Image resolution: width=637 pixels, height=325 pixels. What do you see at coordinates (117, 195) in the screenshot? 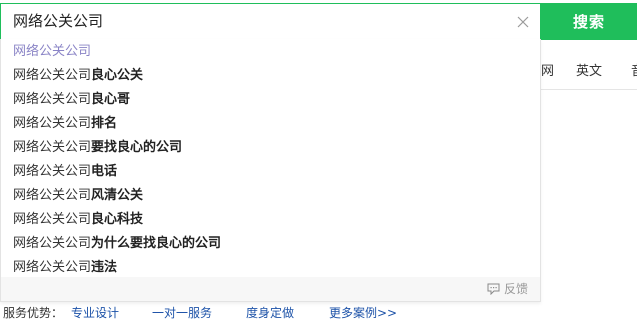
I see `suggestion-completion: 风清公关` at bounding box center [117, 195].